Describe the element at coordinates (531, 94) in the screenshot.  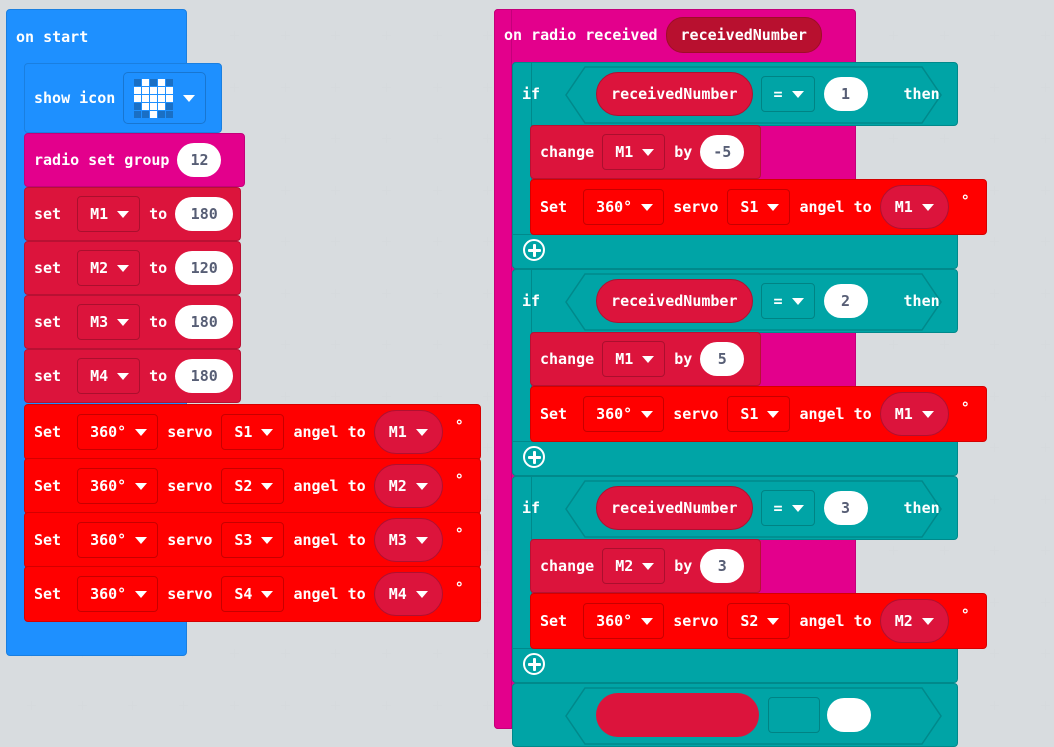
I see `if-label: if` at that location.